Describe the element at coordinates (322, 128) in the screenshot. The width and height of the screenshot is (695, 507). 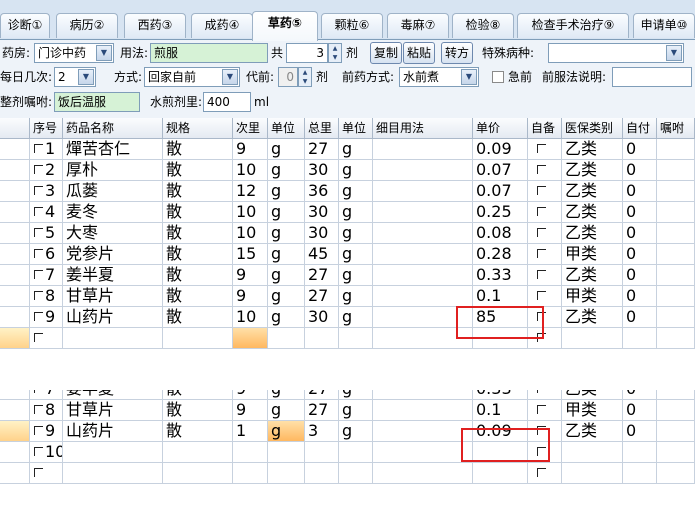
I see `header-total: 总里` at that location.